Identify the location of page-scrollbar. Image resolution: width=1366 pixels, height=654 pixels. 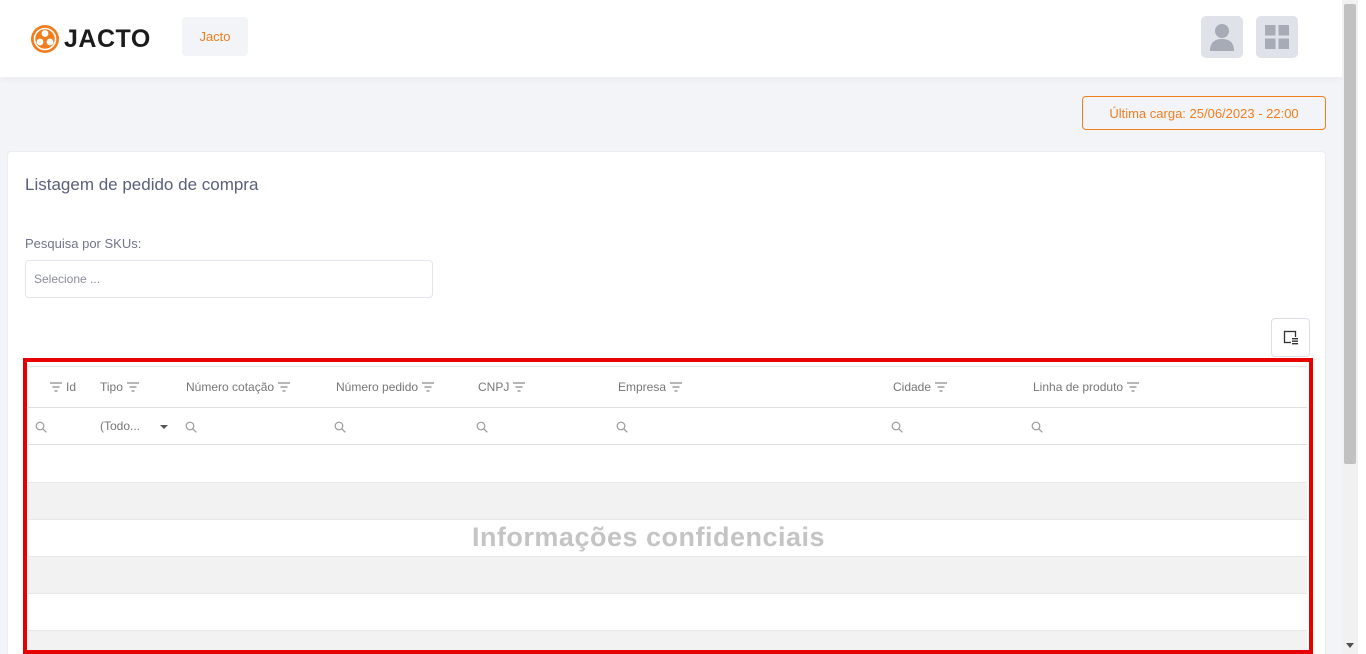
(1350, 327).